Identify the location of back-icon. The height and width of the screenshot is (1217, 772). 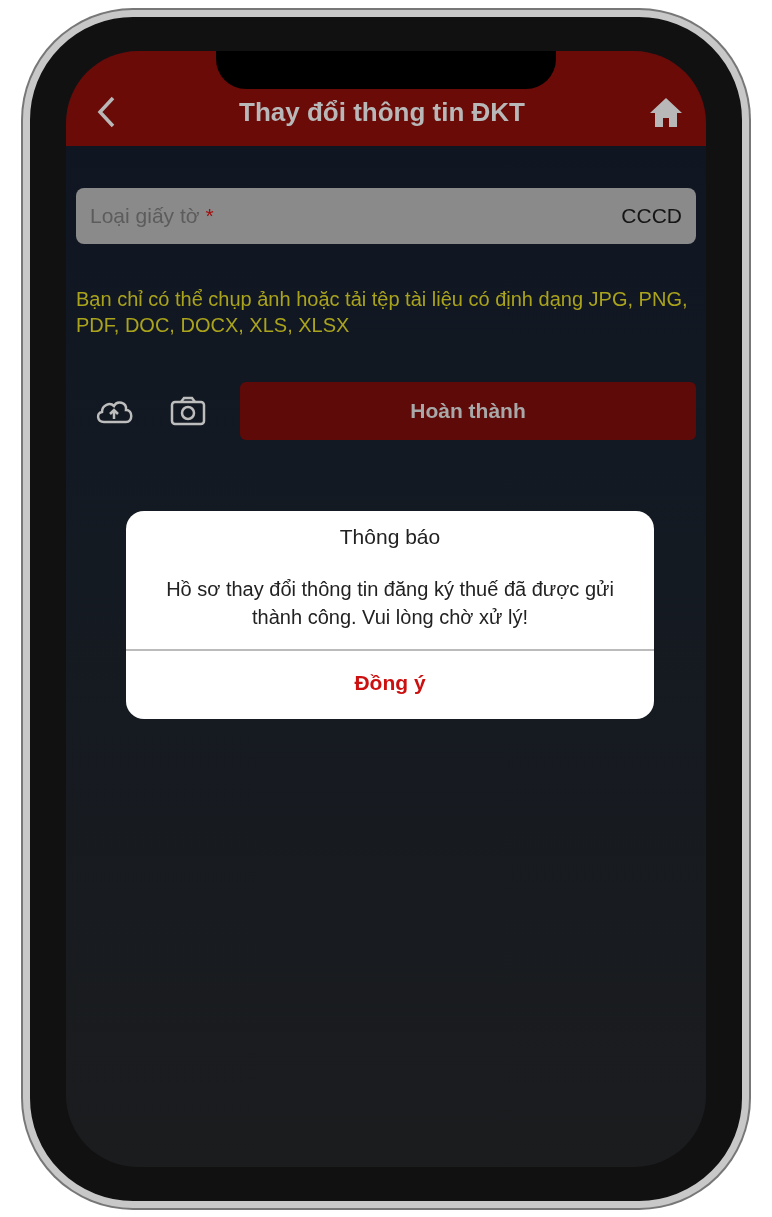
(106, 112).